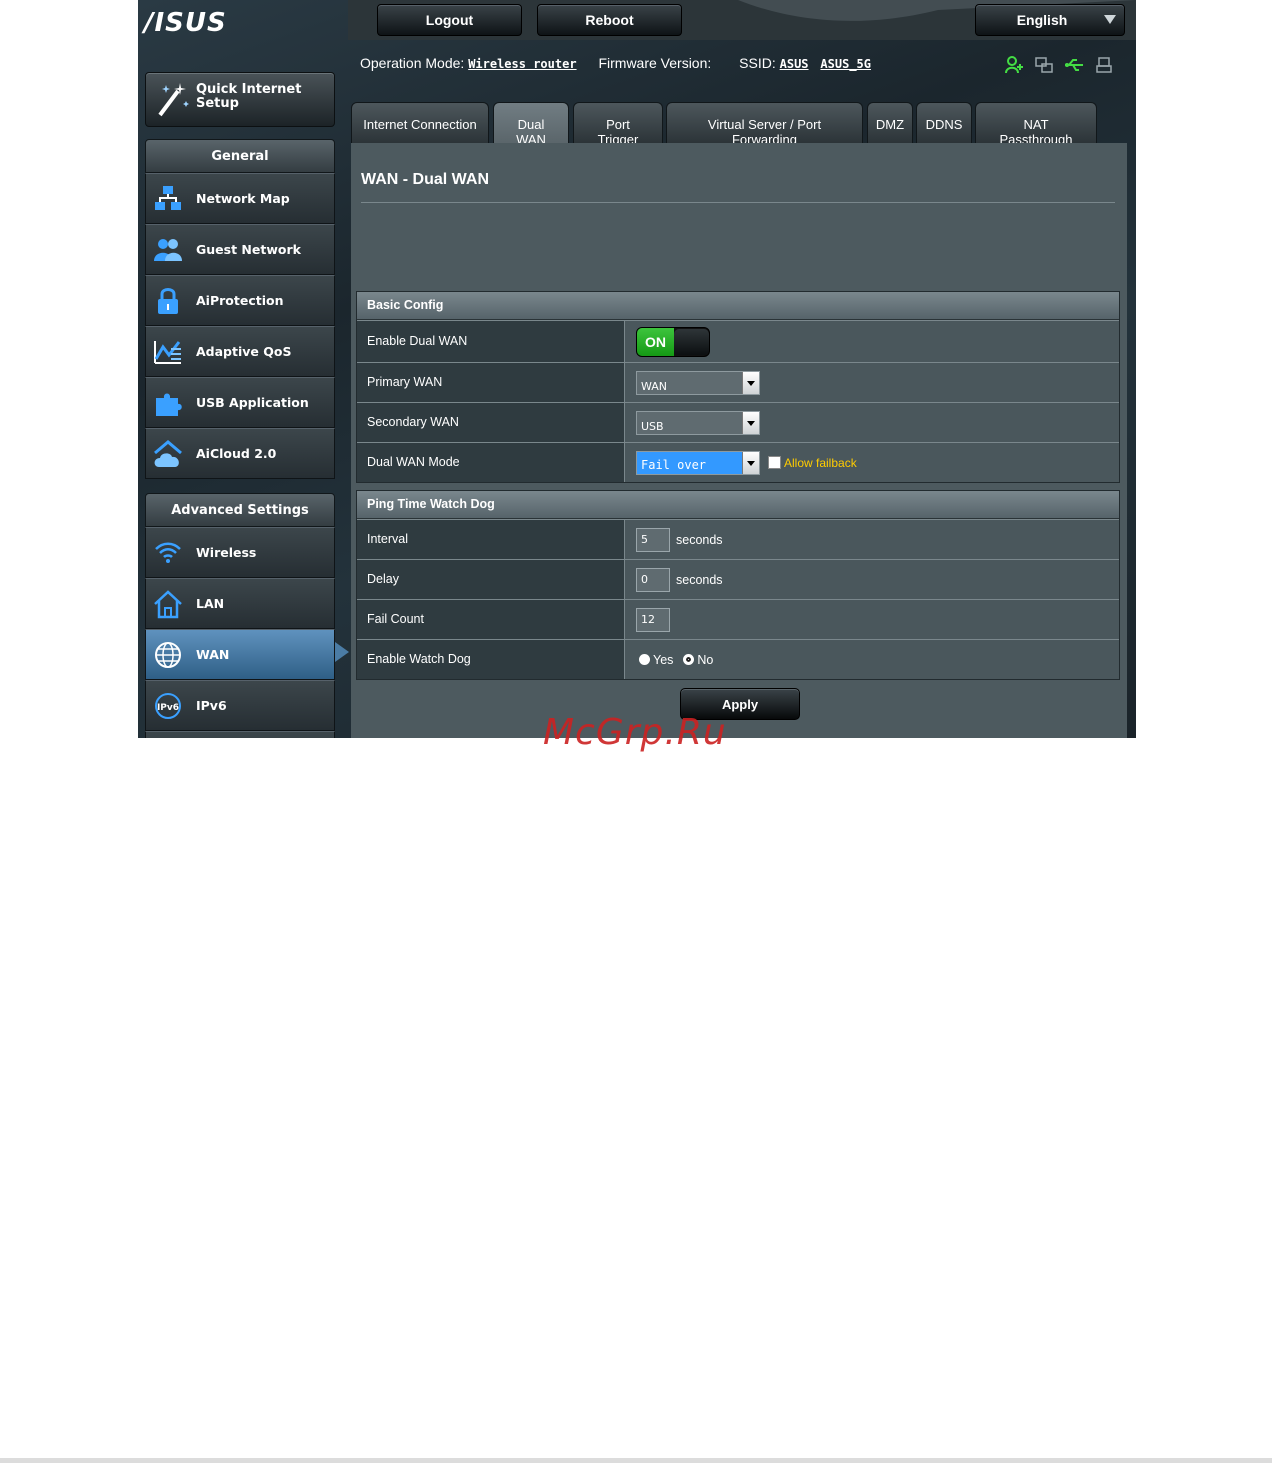 The width and height of the screenshot is (1272, 1463). I want to click on select-value: USB, so click(652, 426).